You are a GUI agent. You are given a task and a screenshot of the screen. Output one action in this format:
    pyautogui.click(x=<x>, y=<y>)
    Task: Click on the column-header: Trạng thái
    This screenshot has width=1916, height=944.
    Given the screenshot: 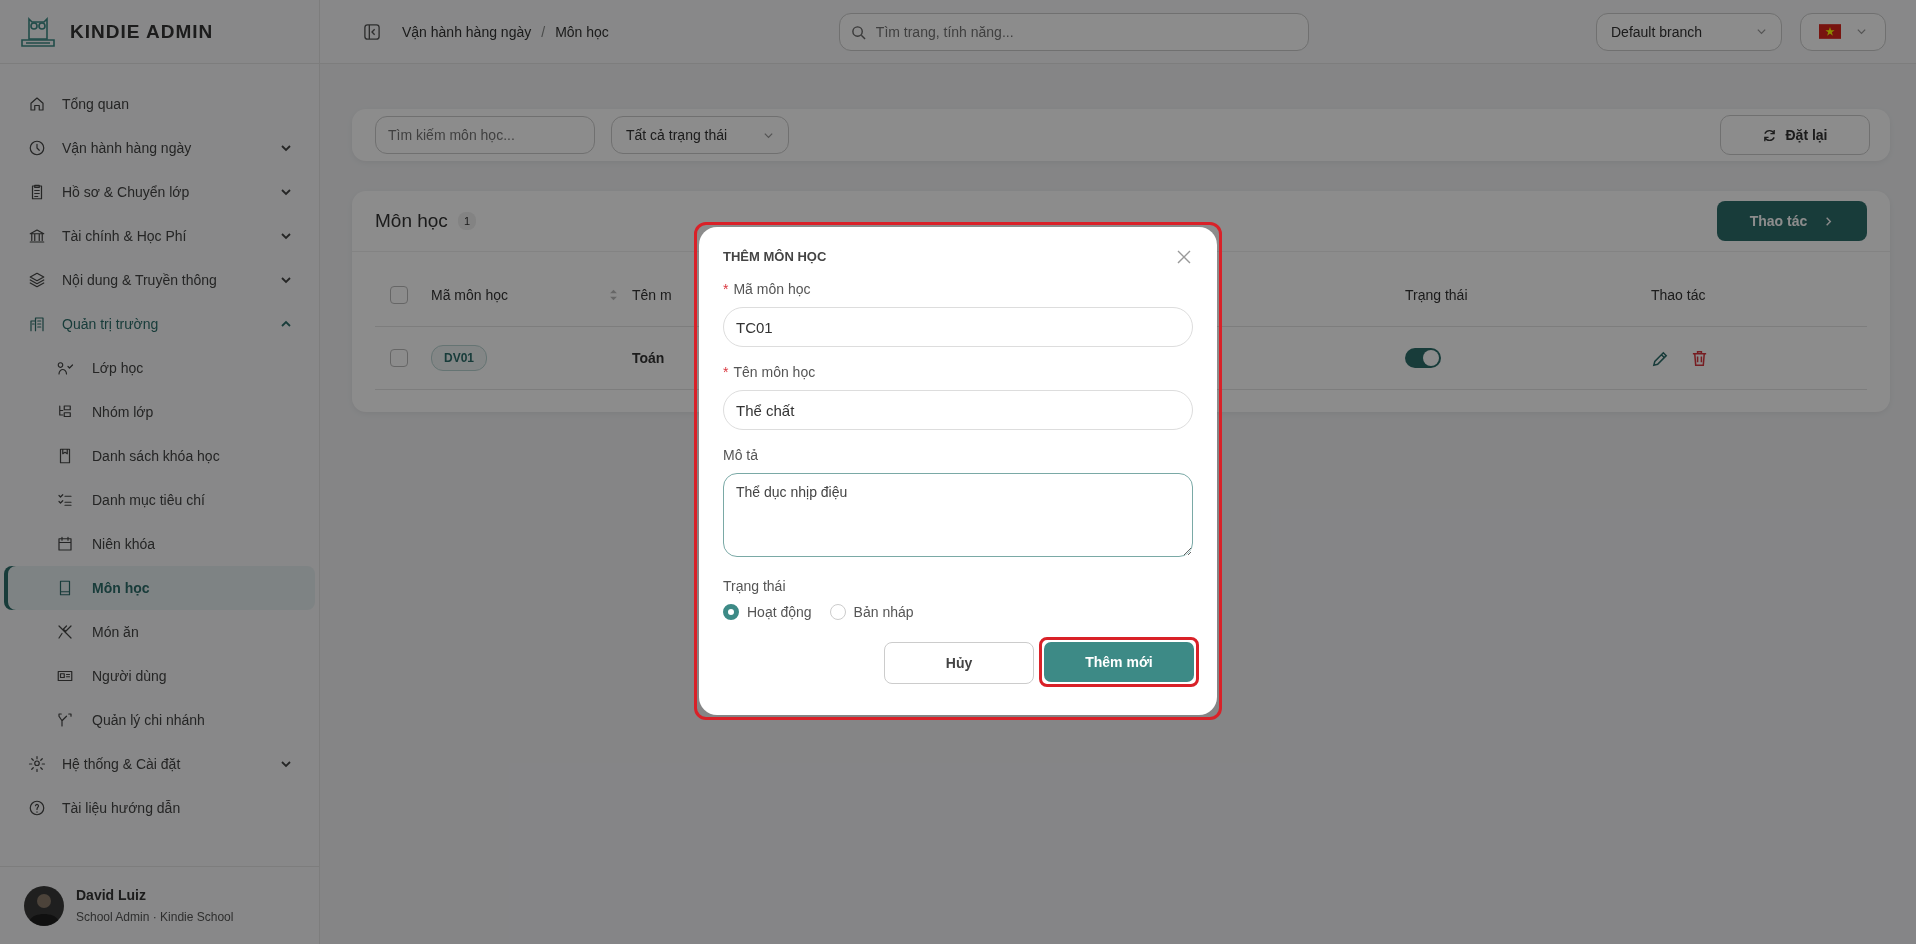 What is the action you would take?
    pyautogui.click(x=1437, y=295)
    